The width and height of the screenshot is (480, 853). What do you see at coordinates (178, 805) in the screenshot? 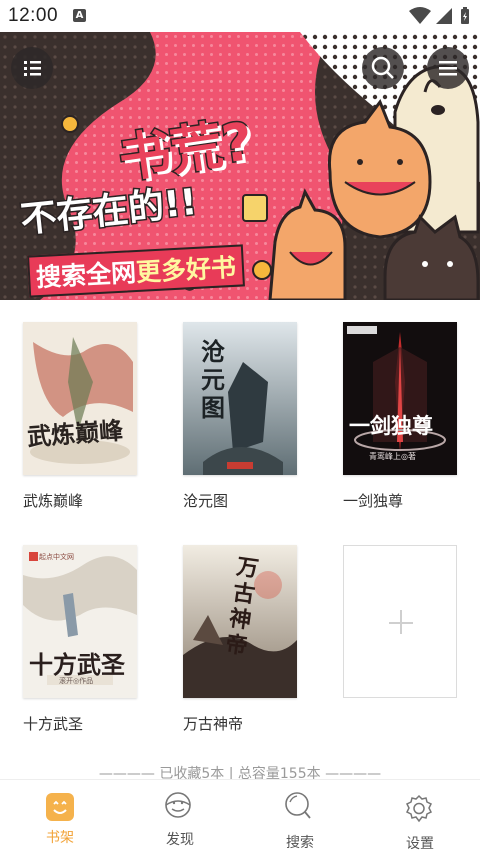
I see `discover-icon` at bounding box center [178, 805].